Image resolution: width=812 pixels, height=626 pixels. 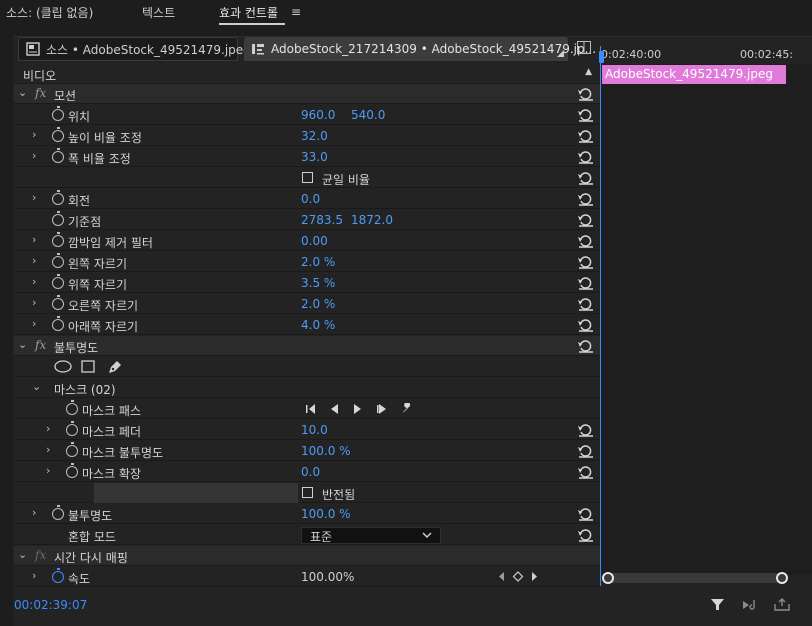 What do you see at coordinates (307, 556) in the screenshot?
I see `effect-time-remap-header: ⌄ fx 시간 다시 매핑` at bounding box center [307, 556].